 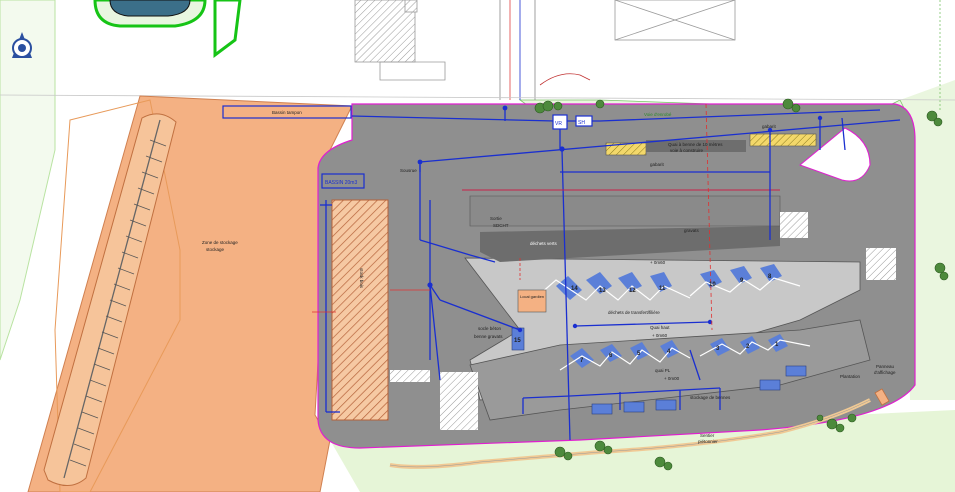 What do you see at coordinates (360, 310) in the screenshot?
I see `stock-bois-area` at bounding box center [360, 310].